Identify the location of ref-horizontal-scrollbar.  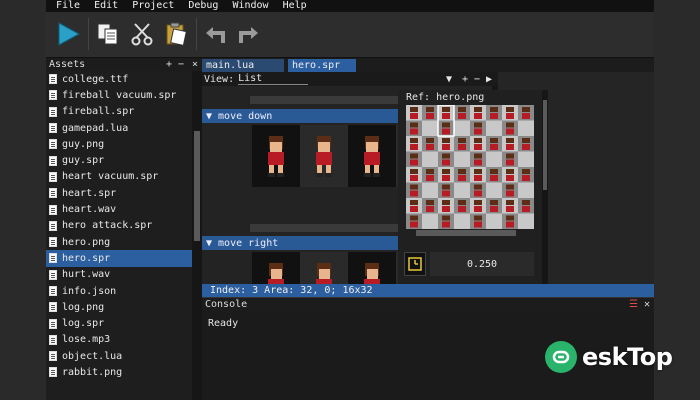
(466, 233).